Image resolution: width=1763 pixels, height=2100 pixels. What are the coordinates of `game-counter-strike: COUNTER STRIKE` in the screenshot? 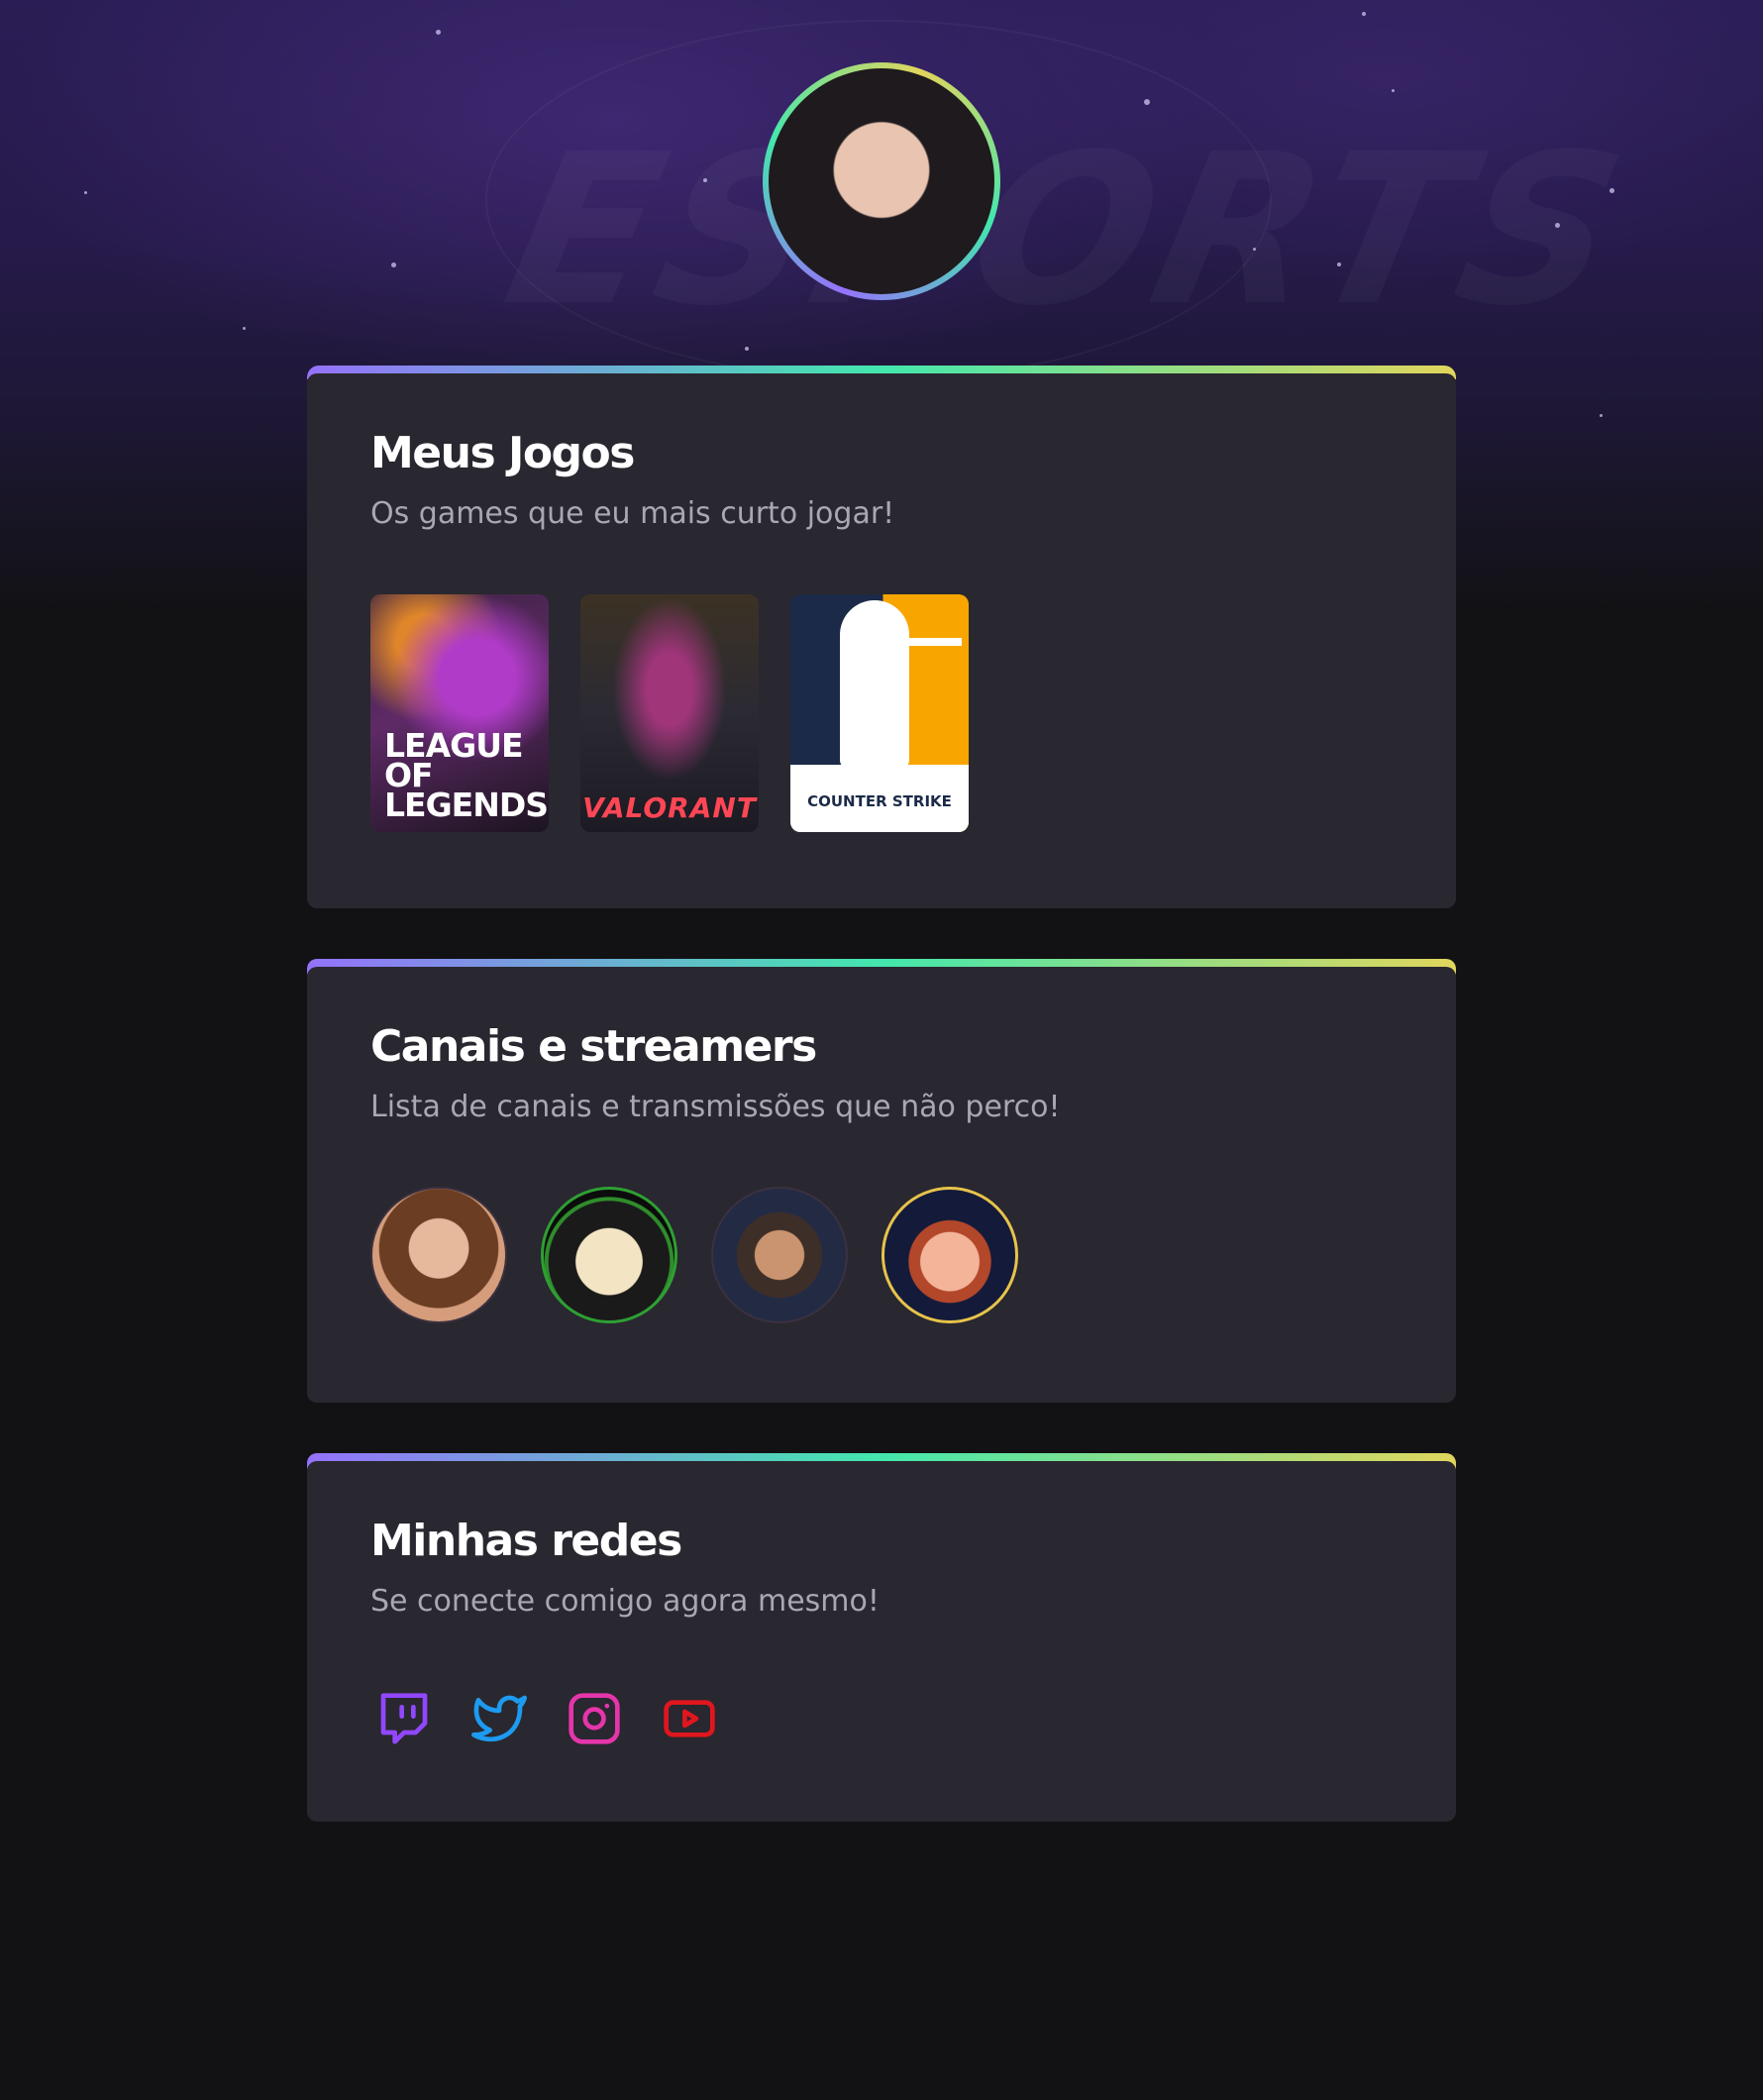 It's located at (879, 713).